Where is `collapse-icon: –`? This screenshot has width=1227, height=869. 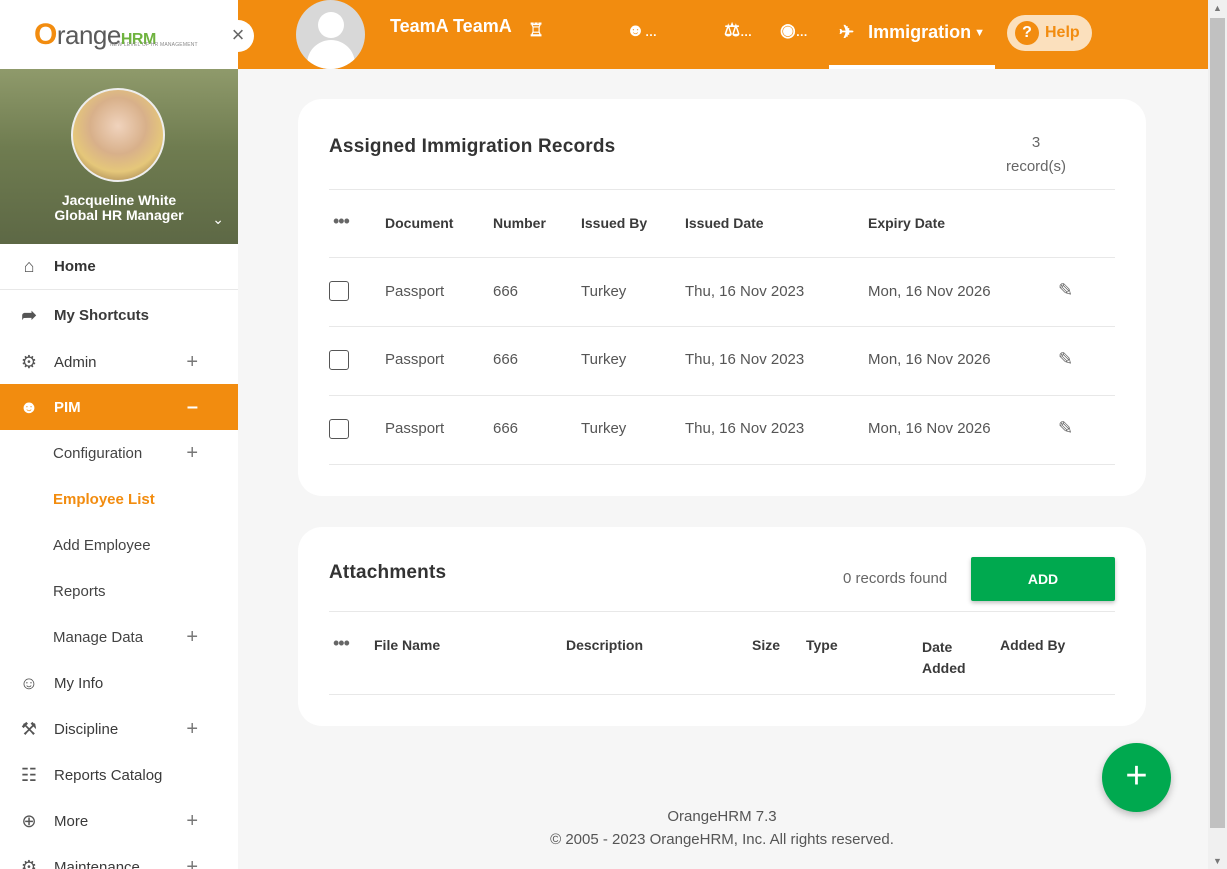
collapse-icon: – is located at coordinates (192, 407).